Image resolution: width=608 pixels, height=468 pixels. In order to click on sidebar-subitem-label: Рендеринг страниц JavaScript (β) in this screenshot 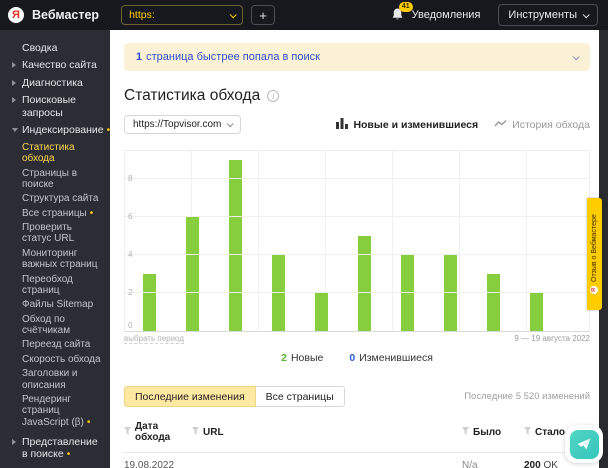, I will do `click(53, 411)`.